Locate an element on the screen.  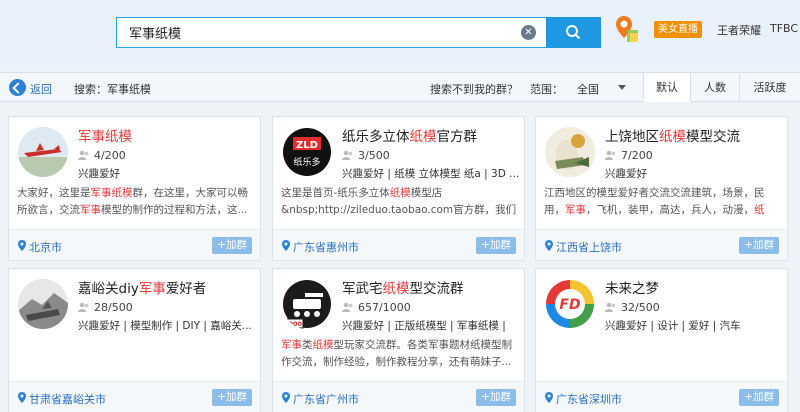
group-tags: 兴趣爱好 | 设计 | 爱好 | 汽车 is located at coordinates (673, 326).